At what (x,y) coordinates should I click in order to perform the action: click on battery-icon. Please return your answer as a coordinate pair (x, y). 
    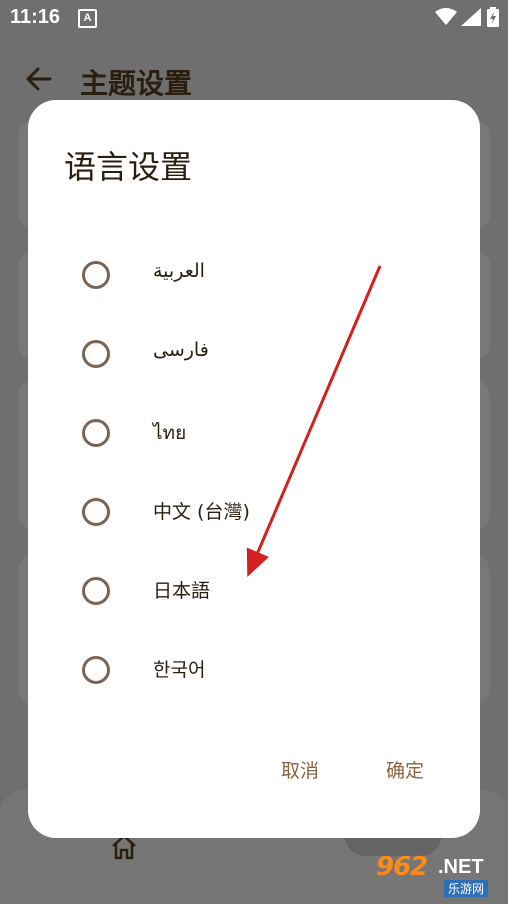
    Looking at the image, I should click on (493, 17).